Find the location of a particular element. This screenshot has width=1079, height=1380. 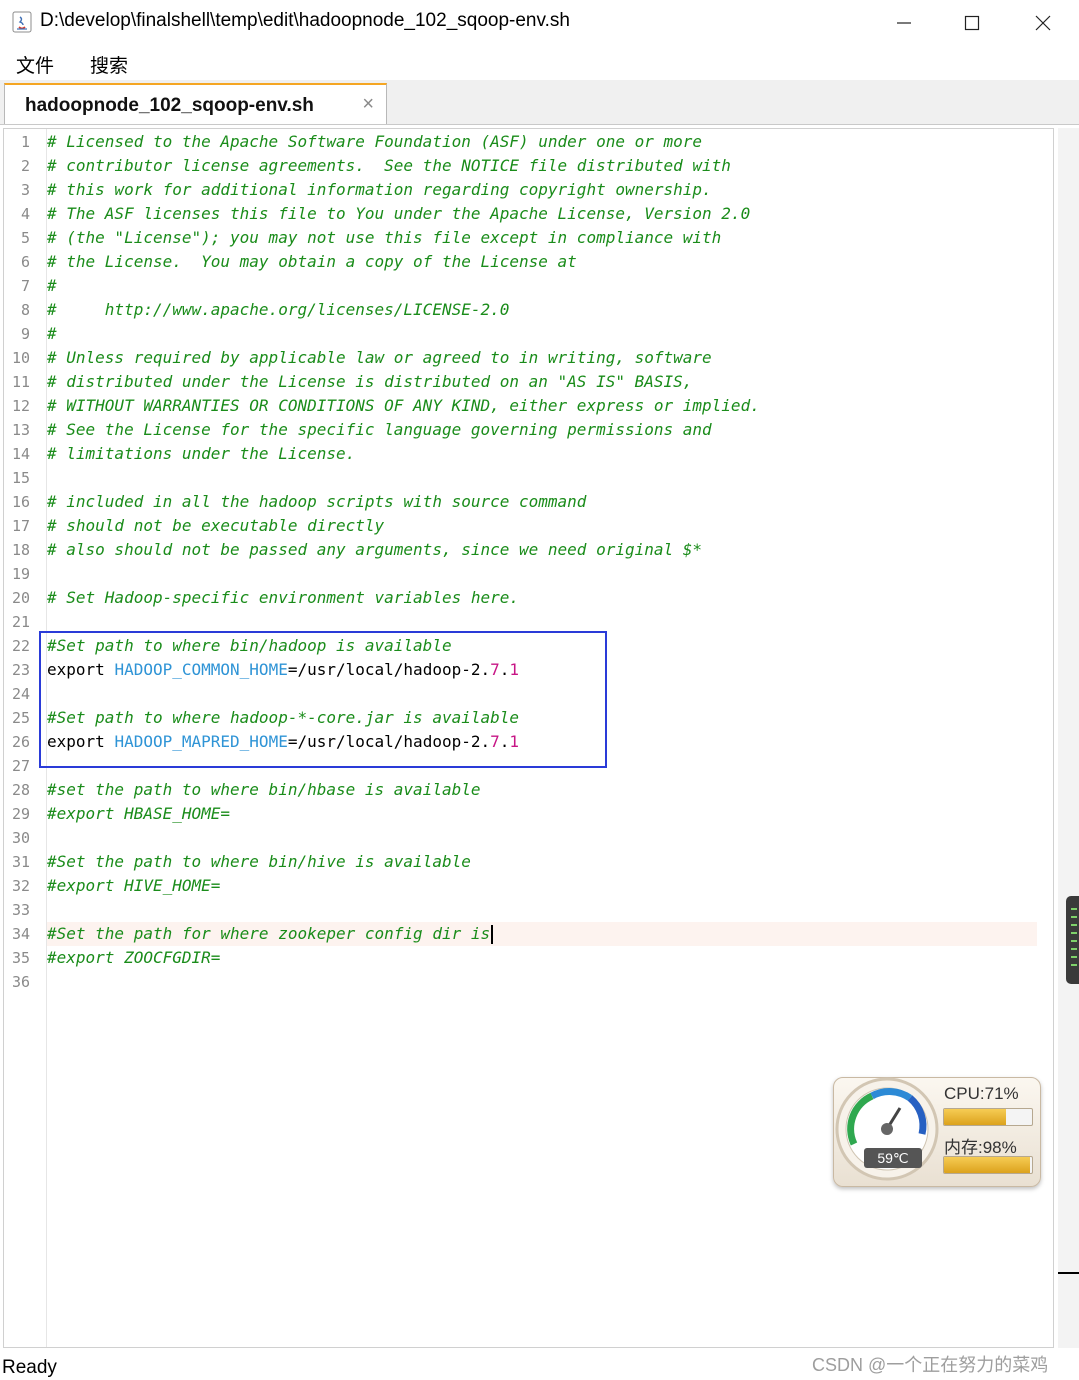

code-line: #export HIVE_HOME= is located at coordinates (550, 886).